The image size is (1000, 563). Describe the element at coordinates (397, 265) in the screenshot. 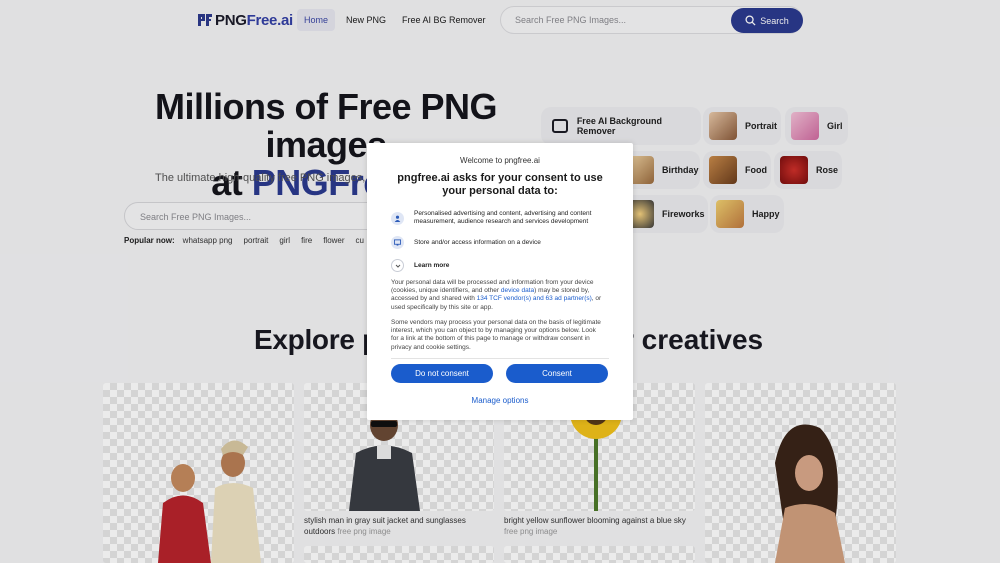

I see `chevron-down-icon` at that location.